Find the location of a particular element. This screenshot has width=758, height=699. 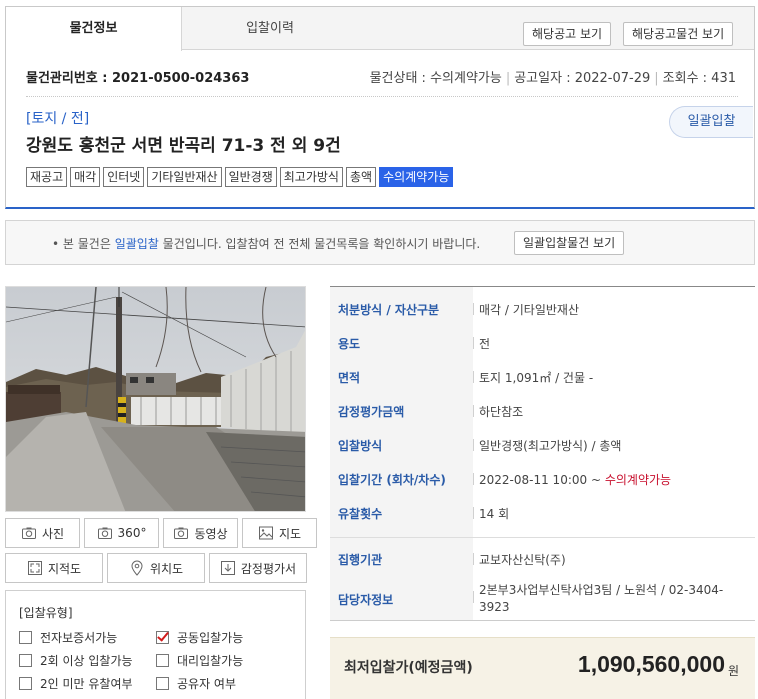

map-button-label: 지도 is located at coordinates (290, 533).